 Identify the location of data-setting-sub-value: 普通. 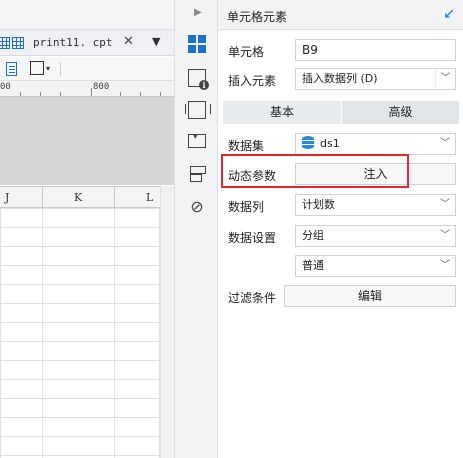
(313, 265).